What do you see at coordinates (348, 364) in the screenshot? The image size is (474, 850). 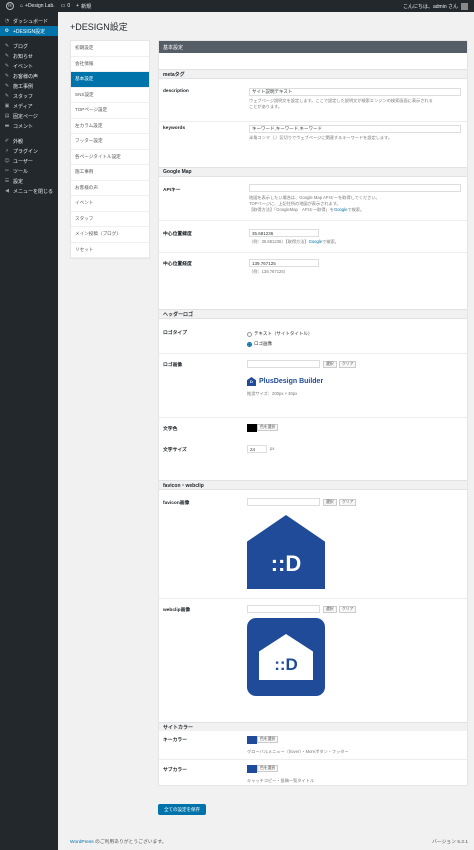 I see `logo-clear-button: クリア` at bounding box center [348, 364].